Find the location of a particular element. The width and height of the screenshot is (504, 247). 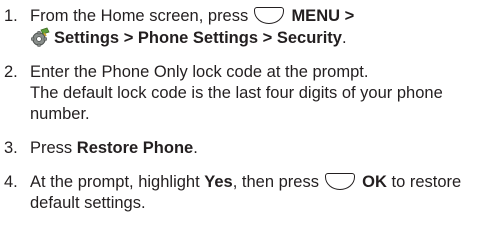

settings-gear-icon is located at coordinates (40, 37).